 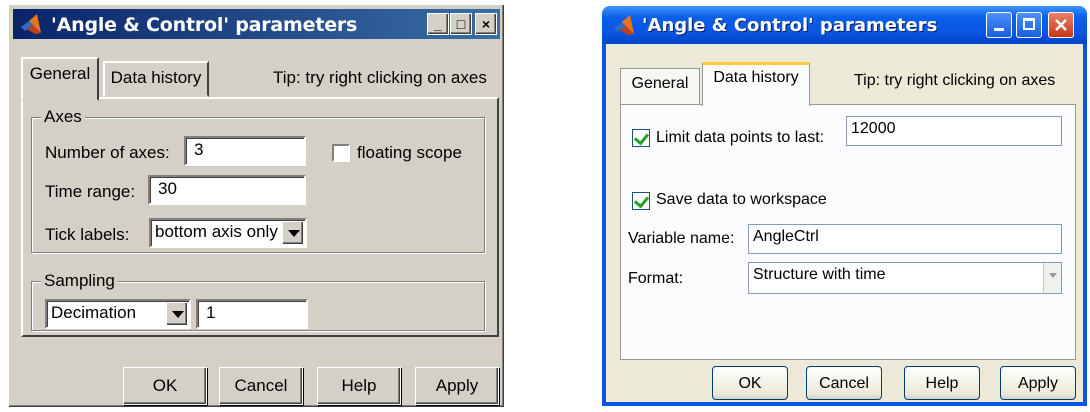 What do you see at coordinates (819, 274) in the screenshot?
I see `format-value: Structure with time` at bounding box center [819, 274].